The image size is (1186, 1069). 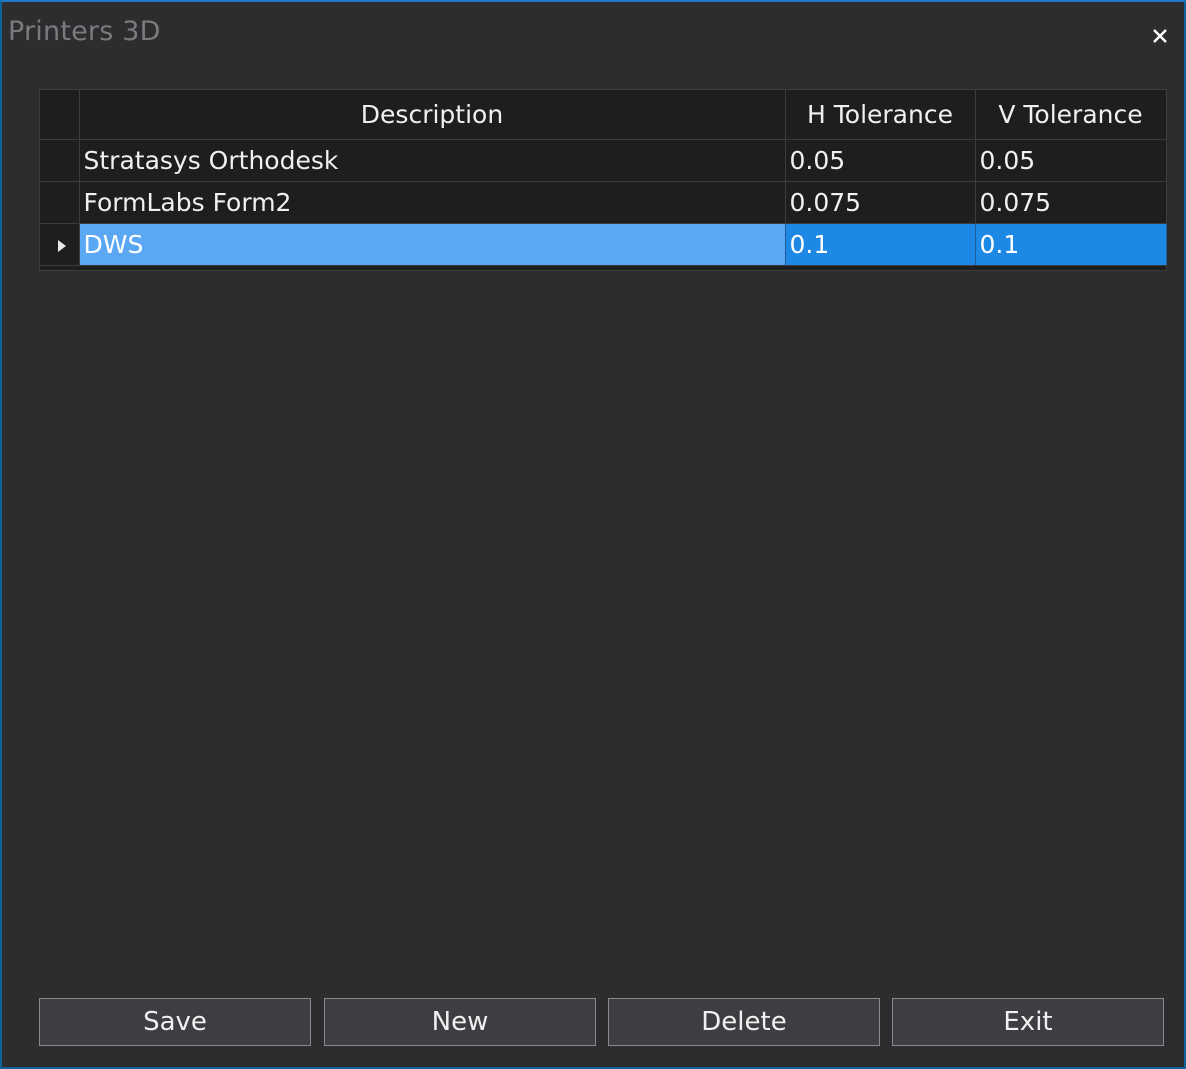 I want to click on button-bar: Save New Delete Exit, so click(x=602, y=1022).